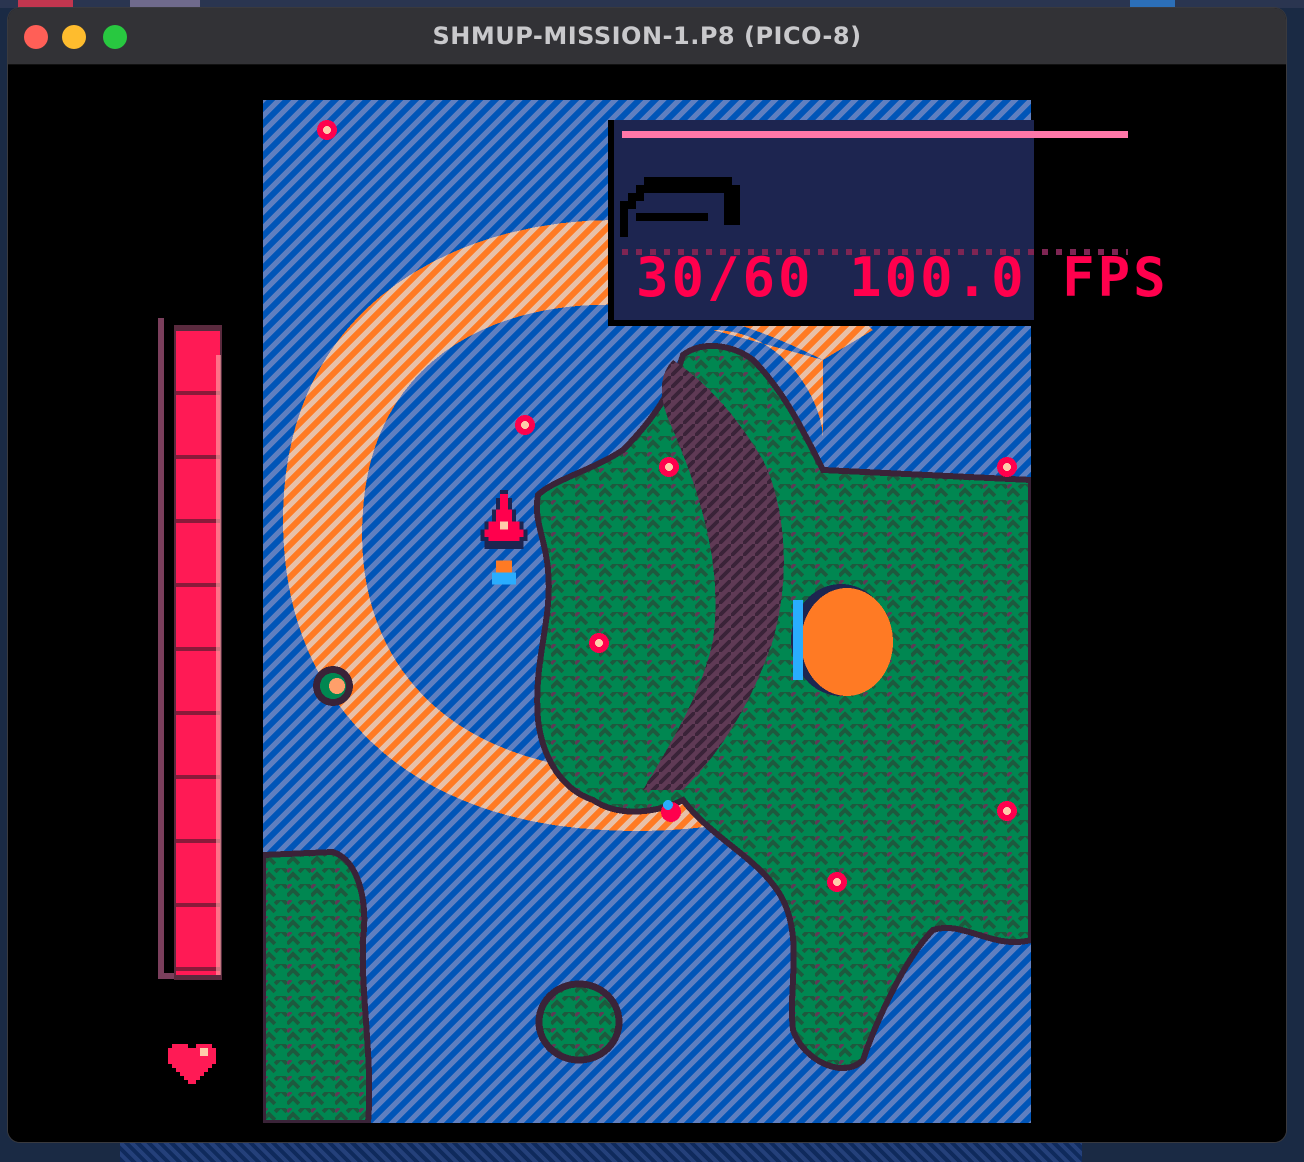  Describe the element at coordinates (504, 537) in the screenshot. I see `player-ship-icon` at that location.